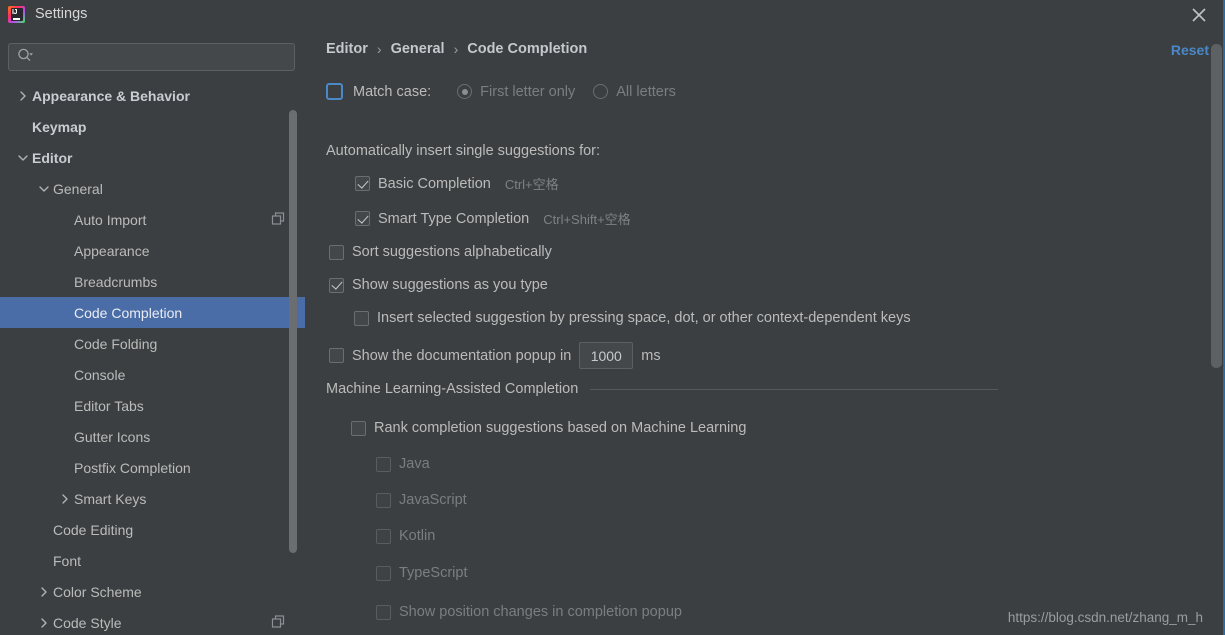  What do you see at coordinates (358, 428) in the screenshot?
I see `ml-rank-checkbox` at bounding box center [358, 428].